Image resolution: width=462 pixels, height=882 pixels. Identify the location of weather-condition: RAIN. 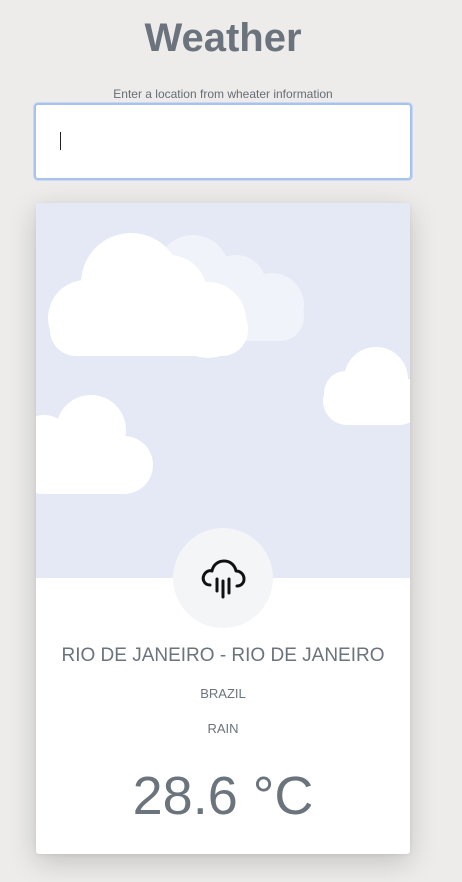
(223, 728).